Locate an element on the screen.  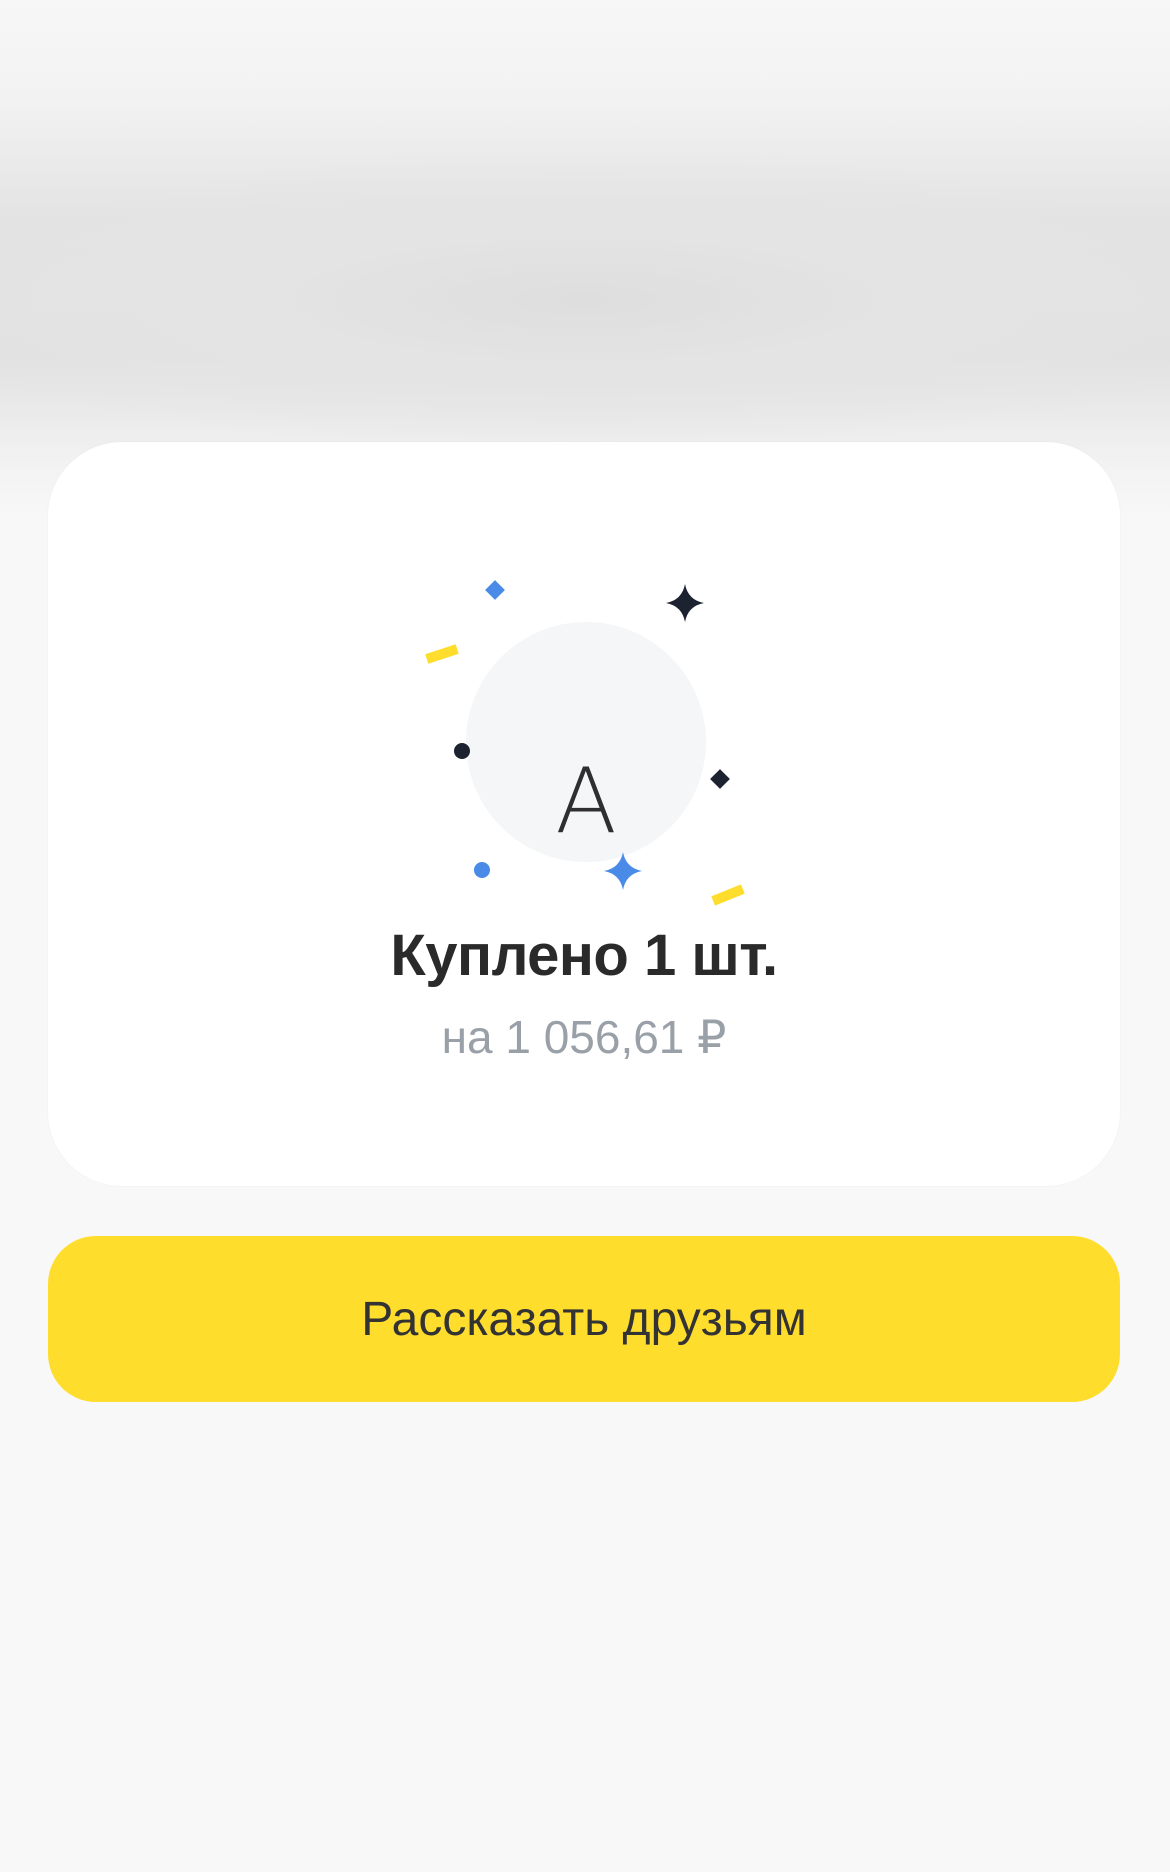
share-button-label: Рассказать друзьям is located at coordinates (584, 1319).